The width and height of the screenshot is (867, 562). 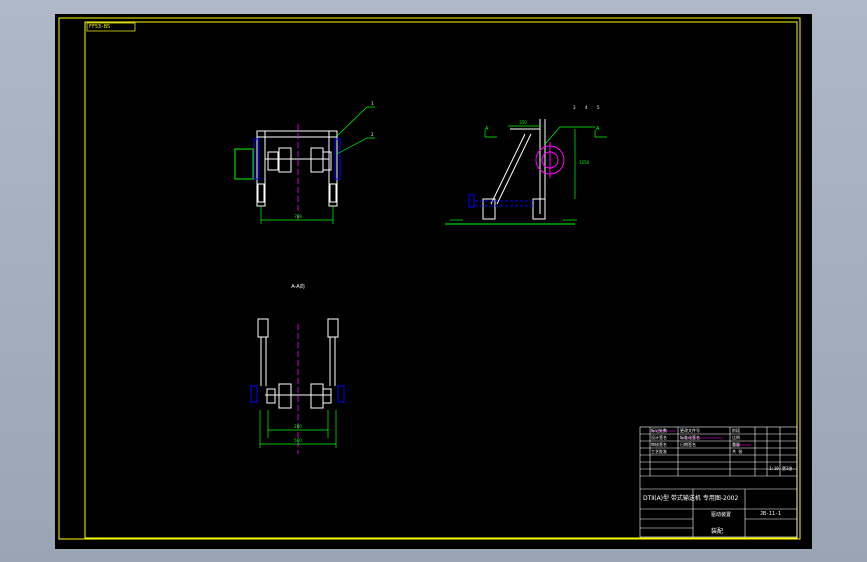 I want to click on side-leader-5: 5, so click(x=598, y=107).